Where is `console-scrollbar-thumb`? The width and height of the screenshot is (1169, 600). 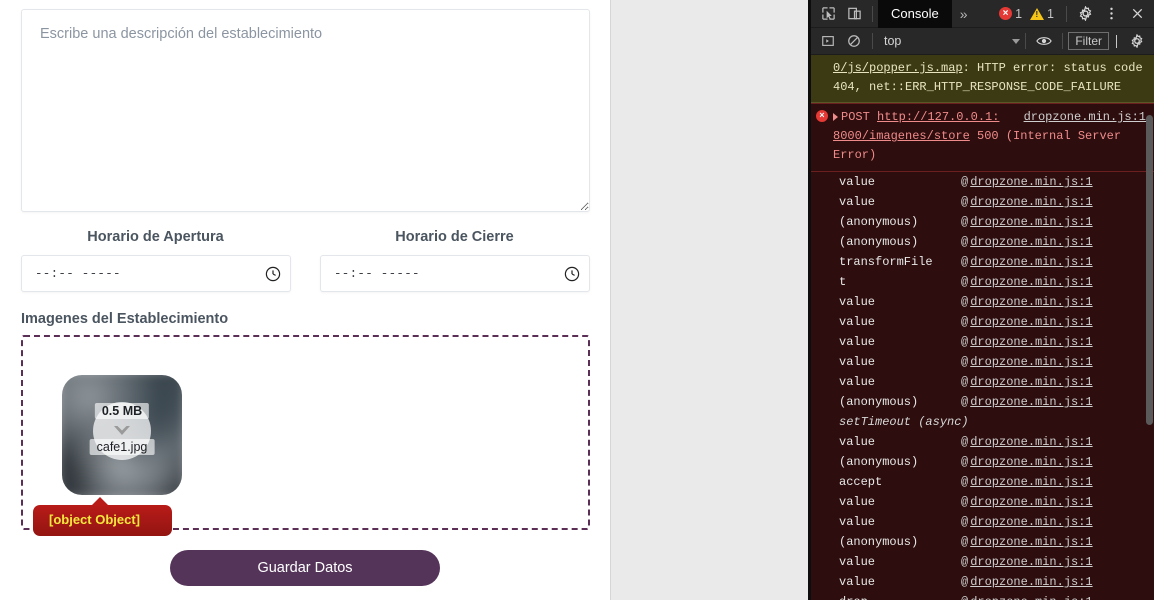
console-scrollbar-thumb is located at coordinates (1149, 270).